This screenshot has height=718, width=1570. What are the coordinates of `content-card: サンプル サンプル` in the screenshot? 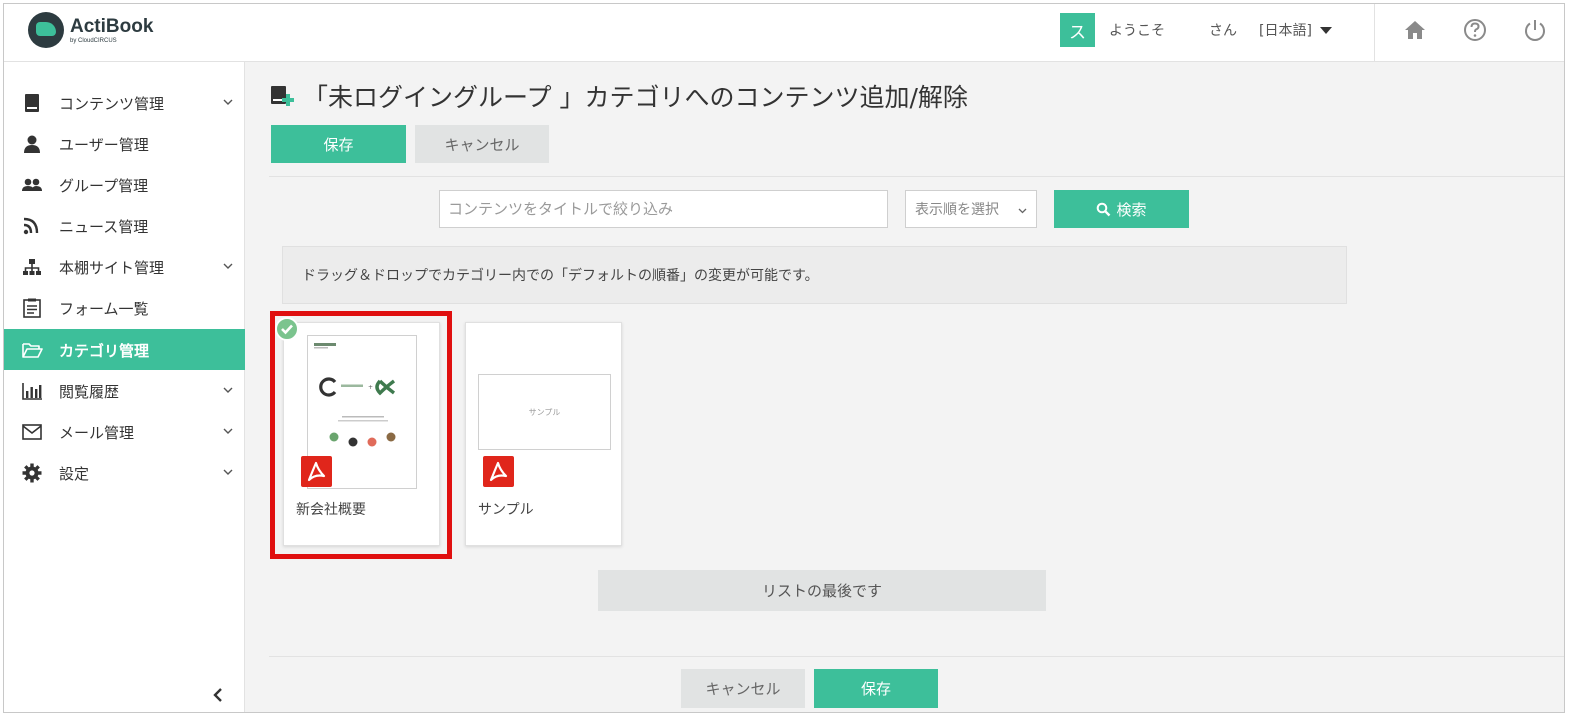 It's located at (543, 434).